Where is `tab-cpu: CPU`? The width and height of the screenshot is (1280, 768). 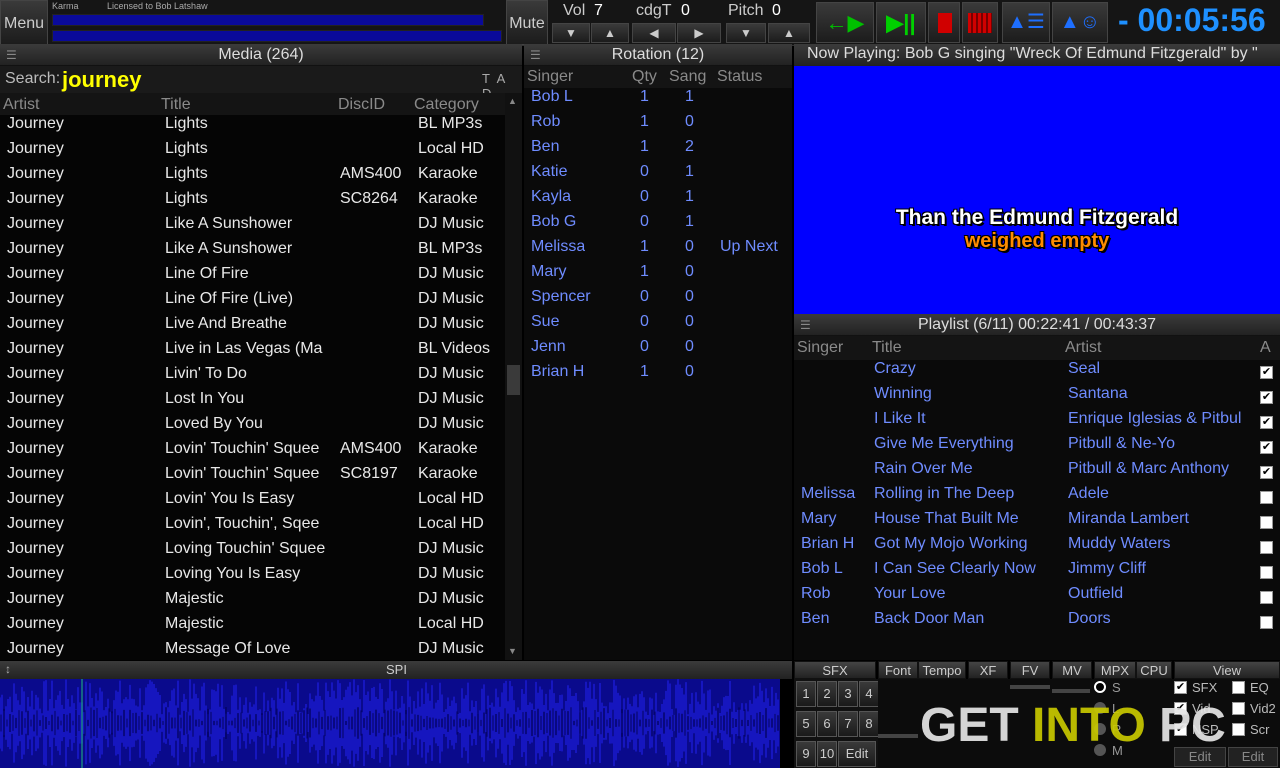 tab-cpu: CPU is located at coordinates (1154, 670).